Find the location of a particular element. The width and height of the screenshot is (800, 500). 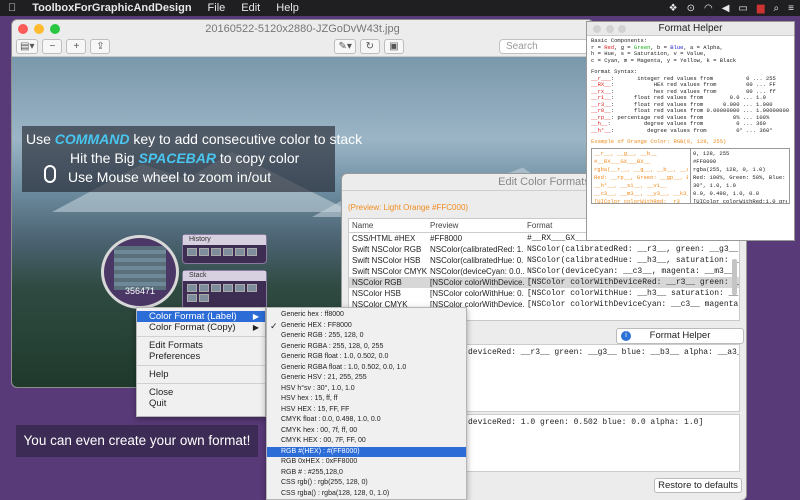

help-menu: Help is located at coordinates (287, 8).